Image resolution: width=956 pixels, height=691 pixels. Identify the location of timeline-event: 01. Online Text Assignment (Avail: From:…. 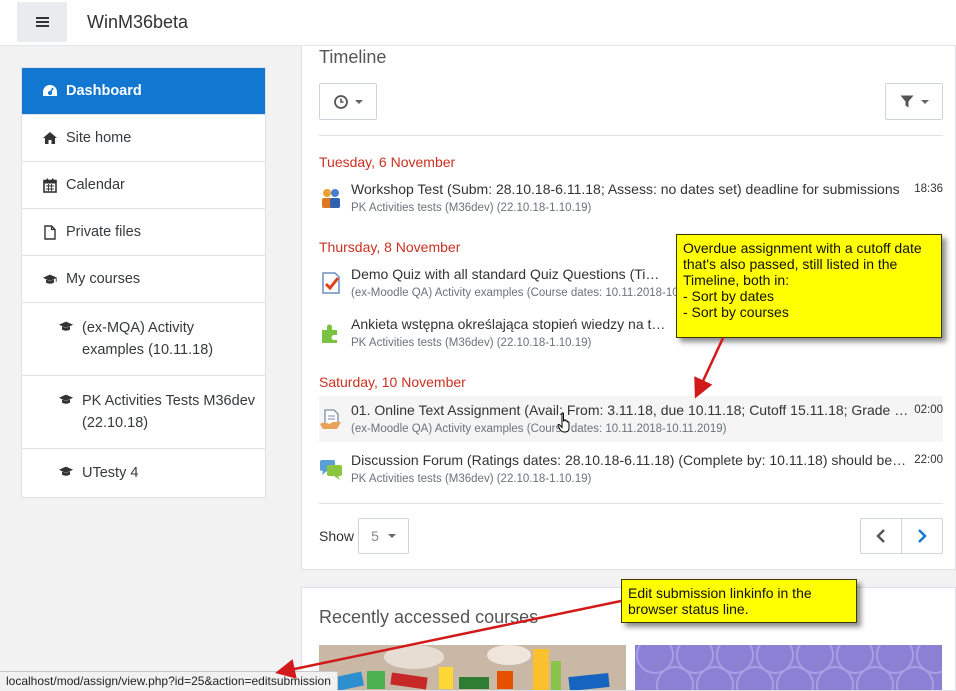
(631, 419).